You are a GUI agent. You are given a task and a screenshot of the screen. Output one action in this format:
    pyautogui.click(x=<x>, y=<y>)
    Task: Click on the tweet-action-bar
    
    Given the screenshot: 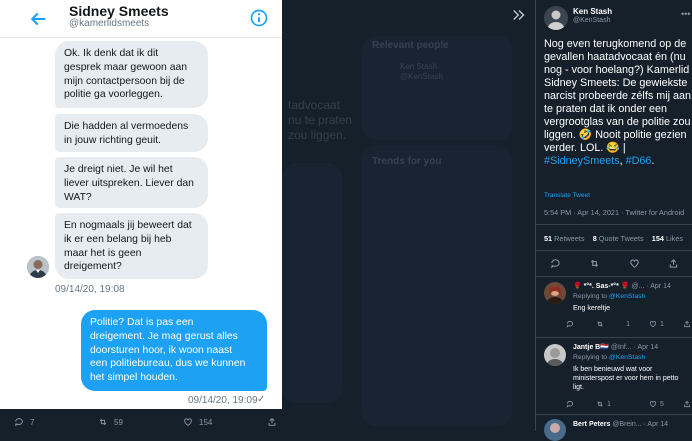 What is the action you would take?
    pyautogui.click(x=614, y=263)
    